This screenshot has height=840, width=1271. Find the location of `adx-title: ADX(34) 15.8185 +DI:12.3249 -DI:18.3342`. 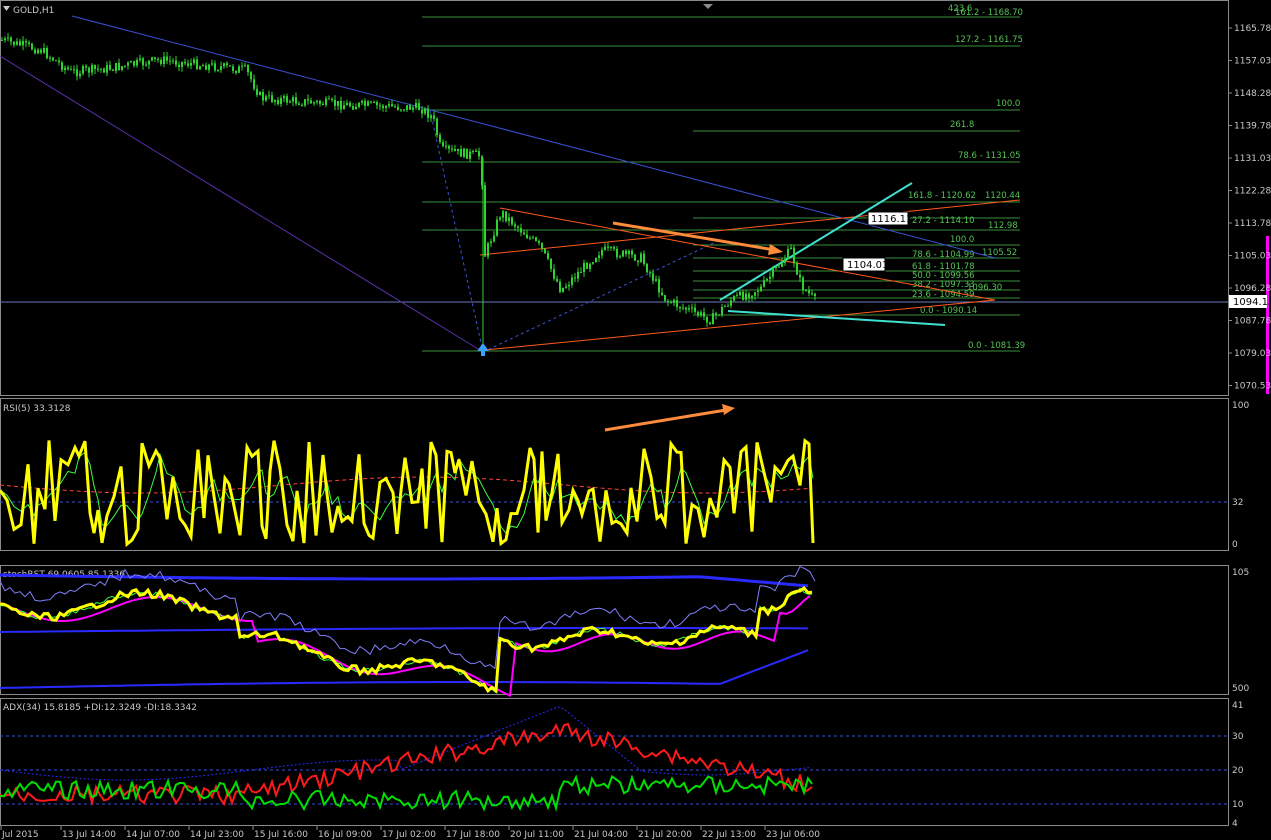

adx-title: ADX(34) 15.8185 +DI:12.3249 -DI:18.3342 is located at coordinates (100, 708).